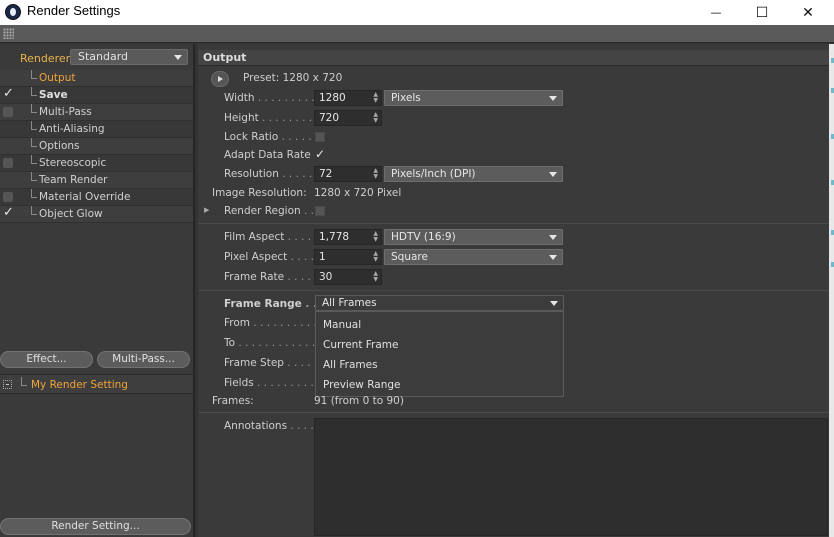 The height and width of the screenshot is (537, 834). What do you see at coordinates (274, 323) in the screenshot?
I see `from-label: From . . . . . . . . . . .` at bounding box center [274, 323].